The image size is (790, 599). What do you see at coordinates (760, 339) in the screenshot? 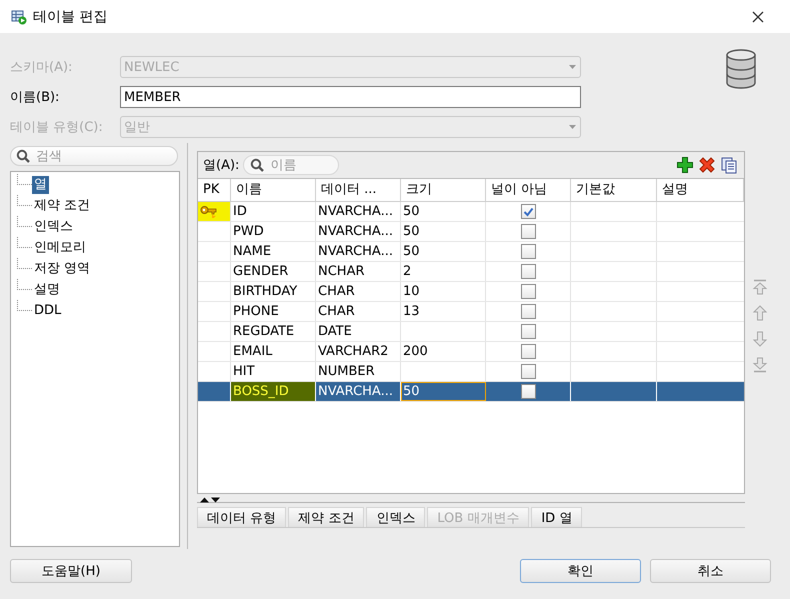
I see `move-down-icon` at bounding box center [760, 339].